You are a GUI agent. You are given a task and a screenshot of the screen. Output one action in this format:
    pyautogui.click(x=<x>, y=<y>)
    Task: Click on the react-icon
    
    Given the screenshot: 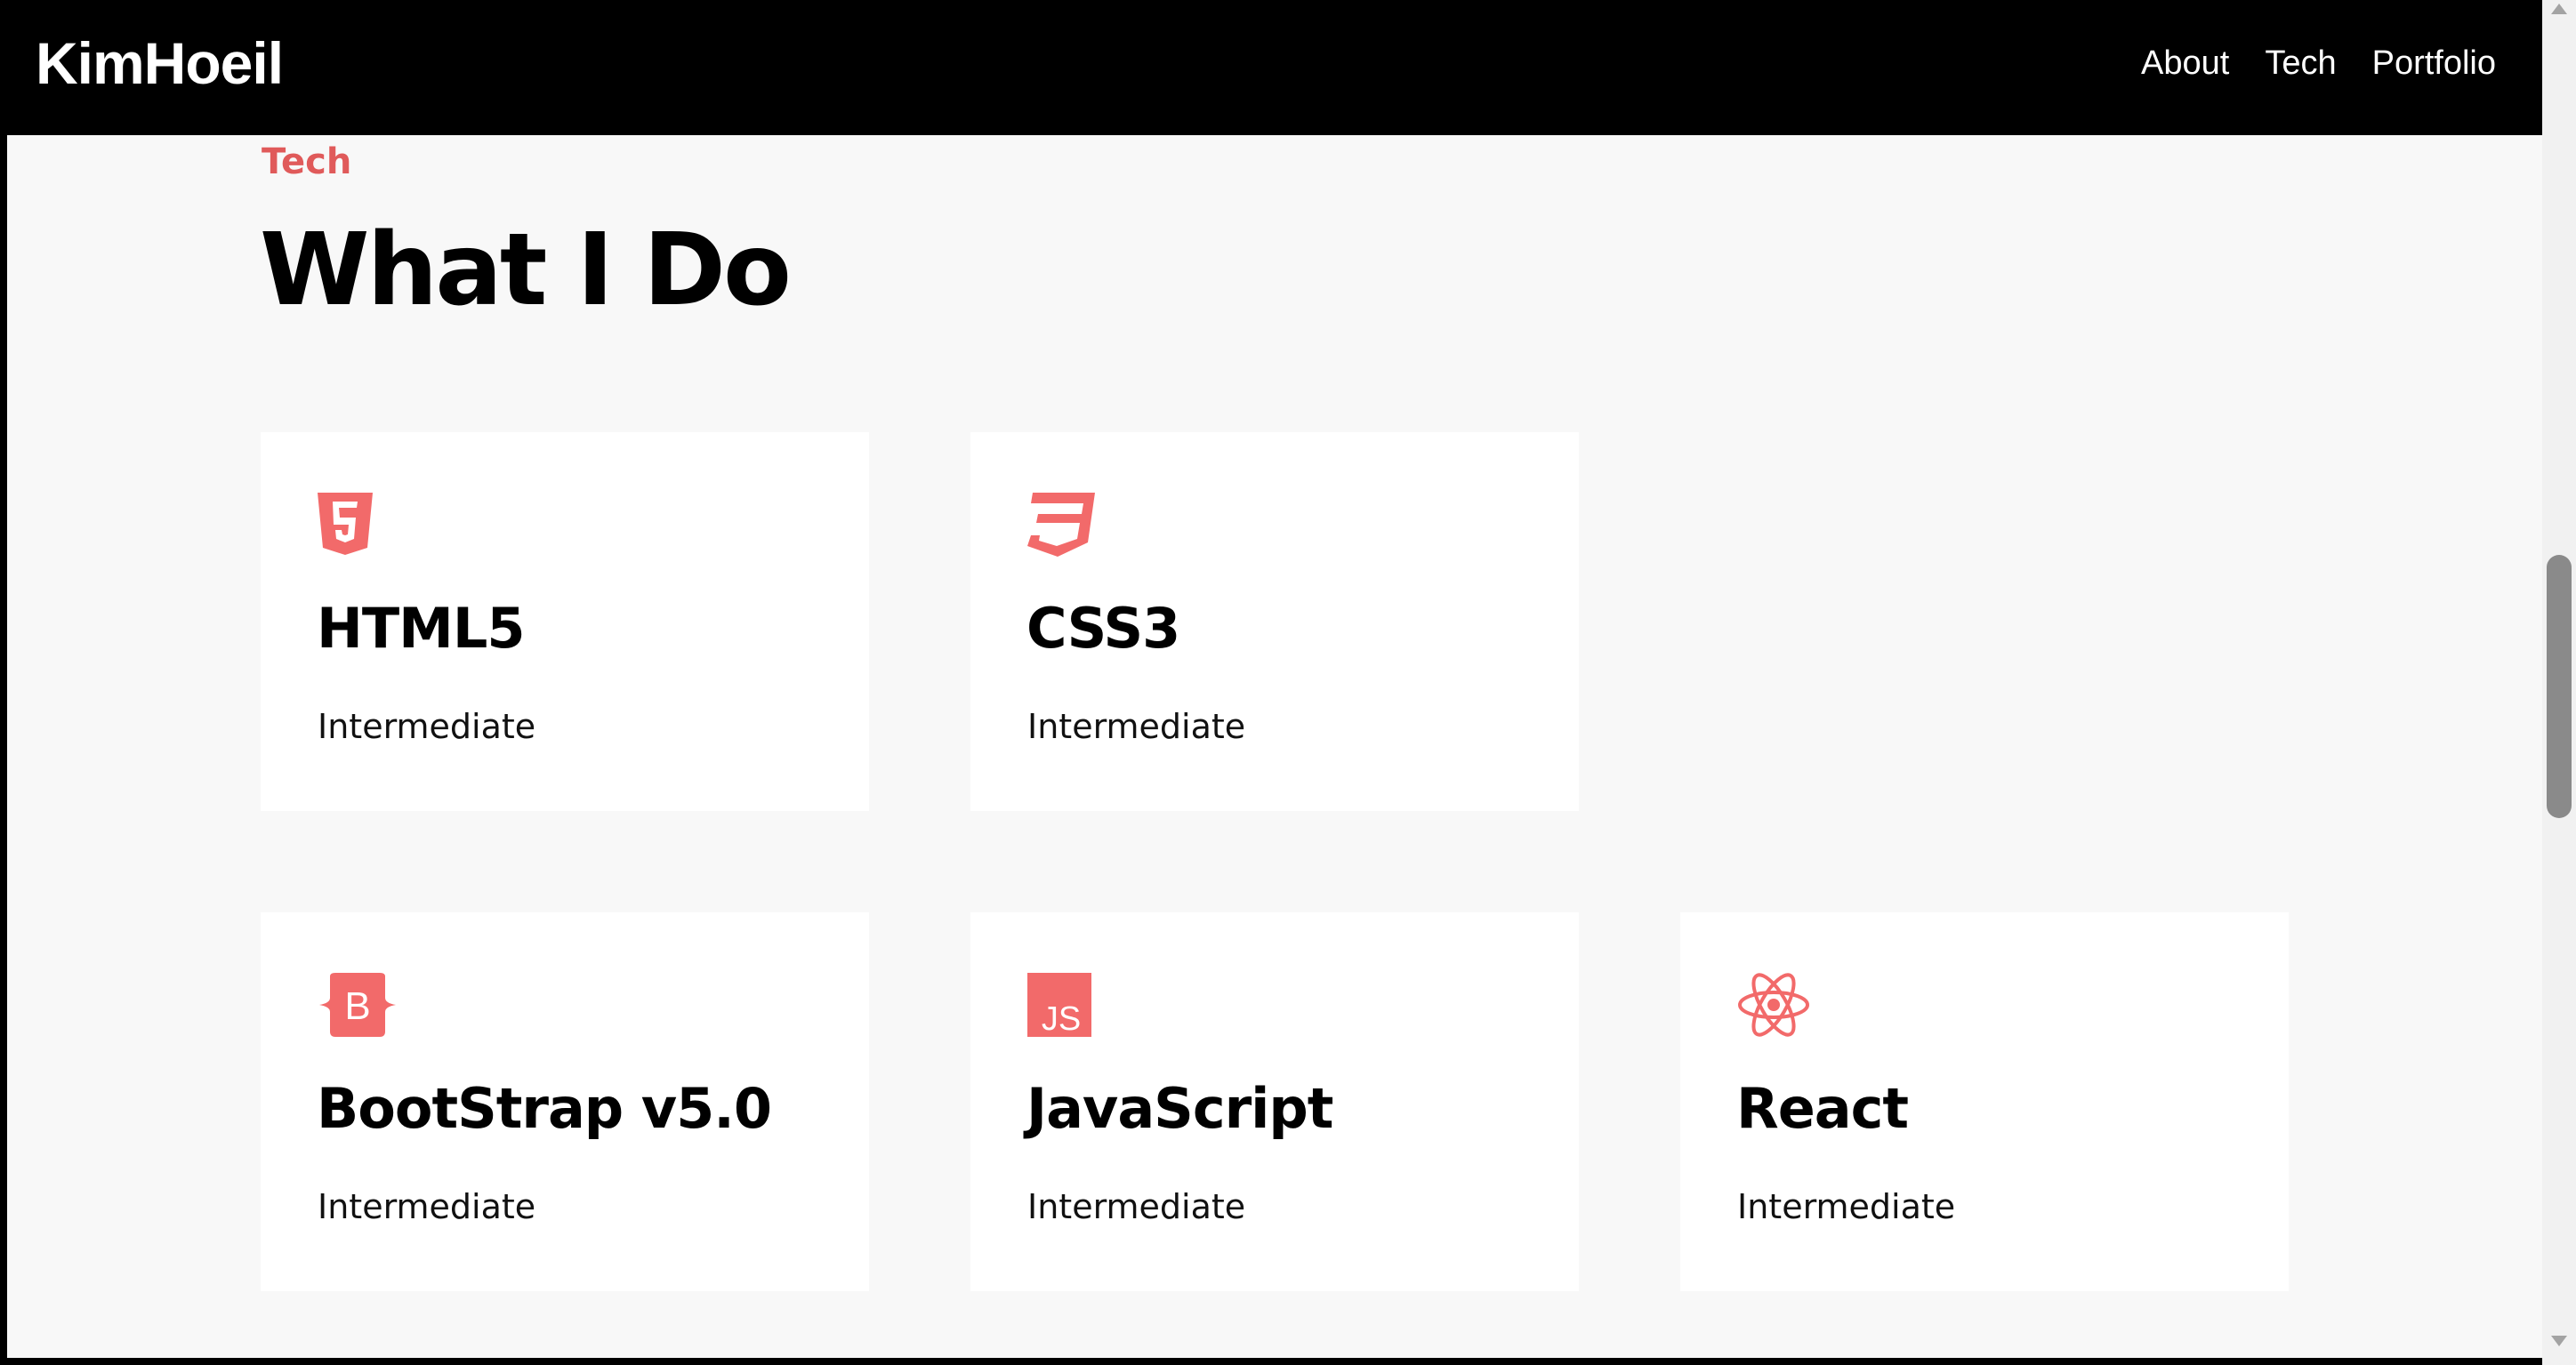 What is the action you would take?
    pyautogui.click(x=1777, y=1005)
    